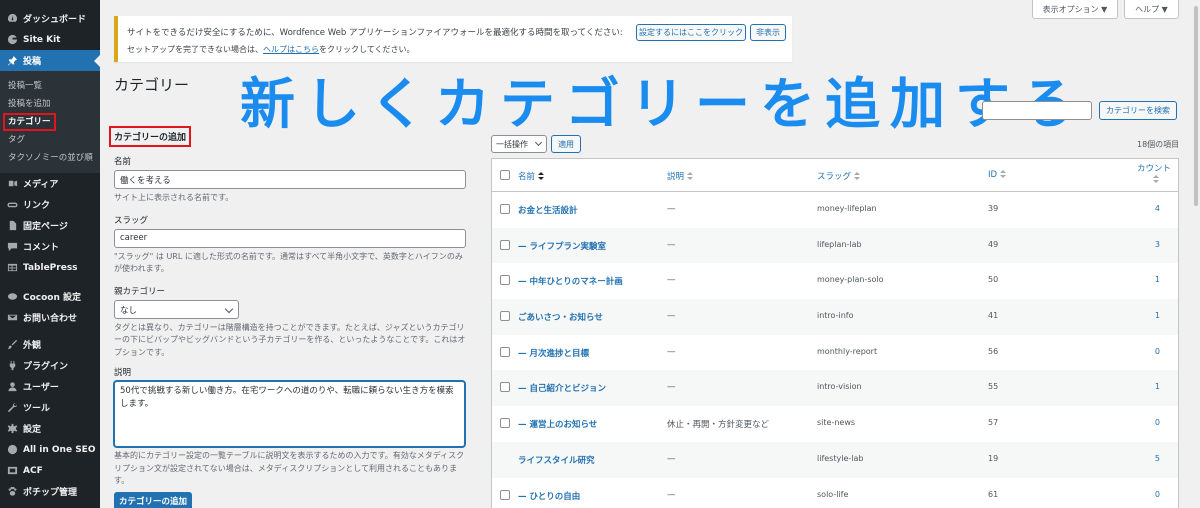 The height and width of the screenshot is (508, 1200). I want to click on slug-input: career, so click(290, 238).